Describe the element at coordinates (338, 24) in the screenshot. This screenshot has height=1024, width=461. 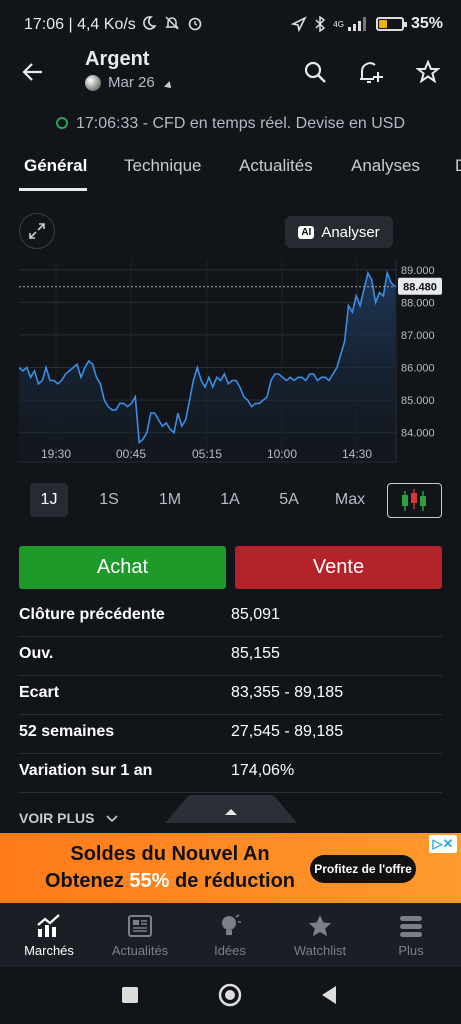
I see `network-label: 4G` at that location.